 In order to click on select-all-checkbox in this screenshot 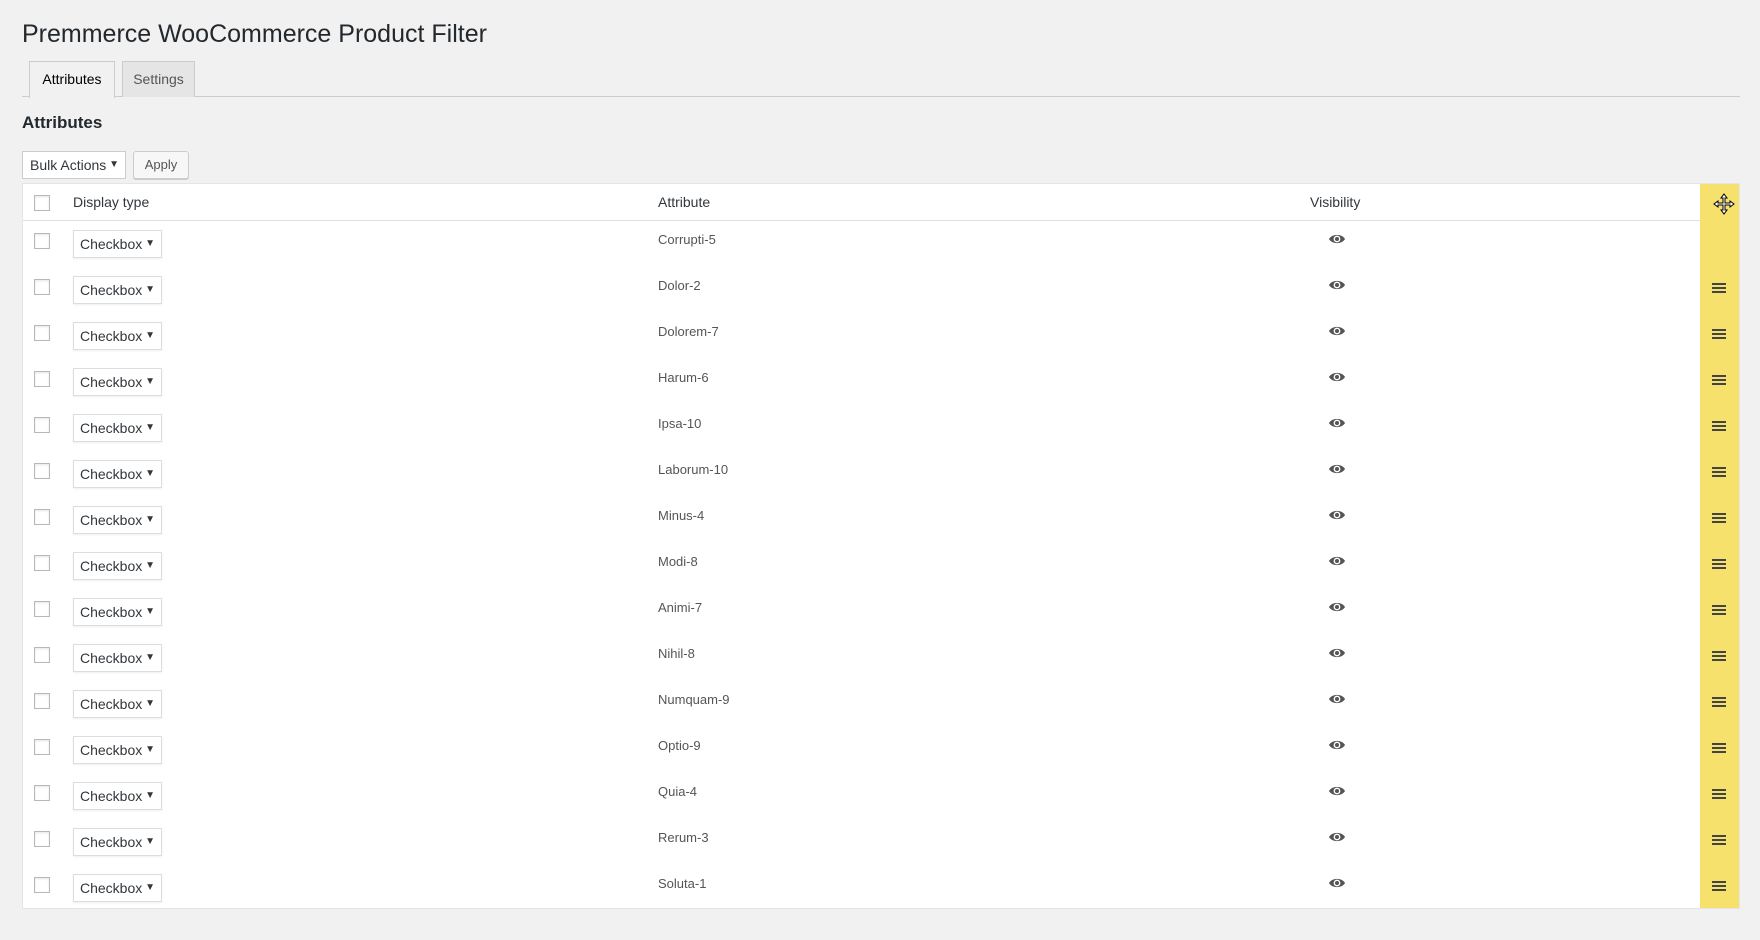, I will do `click(42, 203)`.